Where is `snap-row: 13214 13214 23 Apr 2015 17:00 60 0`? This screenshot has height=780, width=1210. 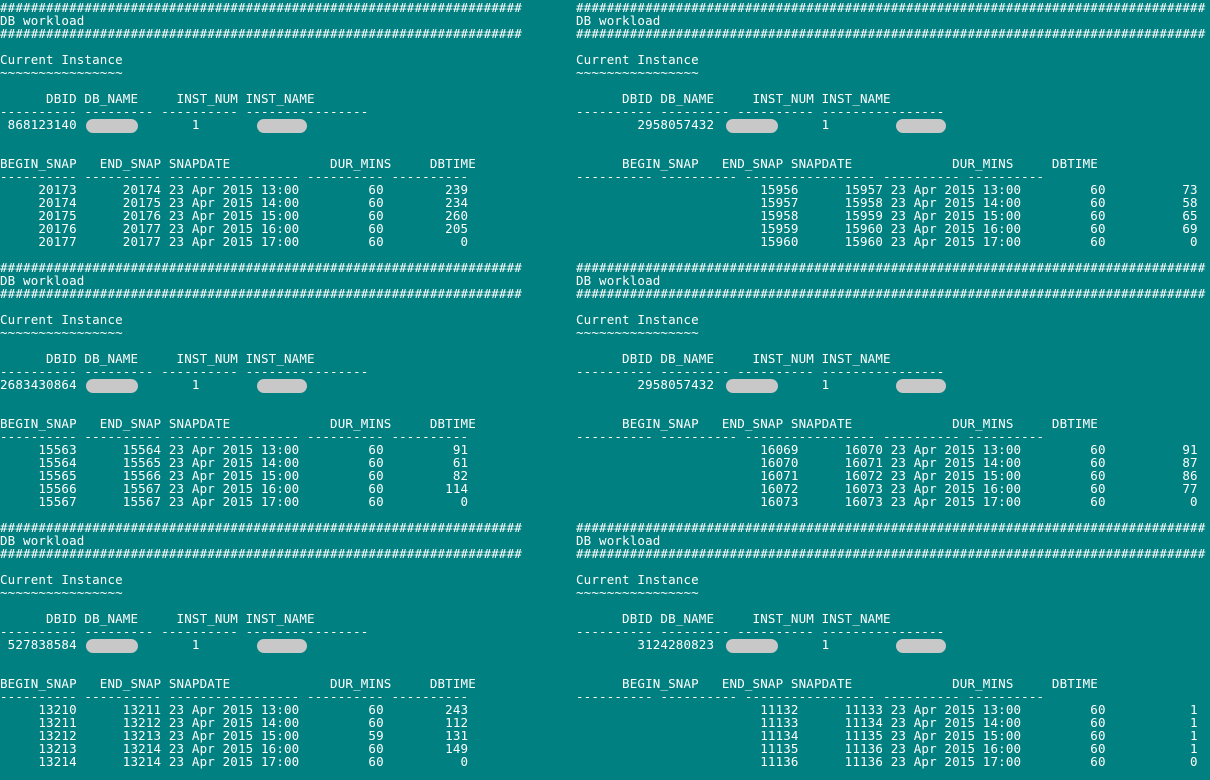 snap-row: 13214 13214 23 Apr 2015 17:00 60 0 is located at coordinates (234, 761).